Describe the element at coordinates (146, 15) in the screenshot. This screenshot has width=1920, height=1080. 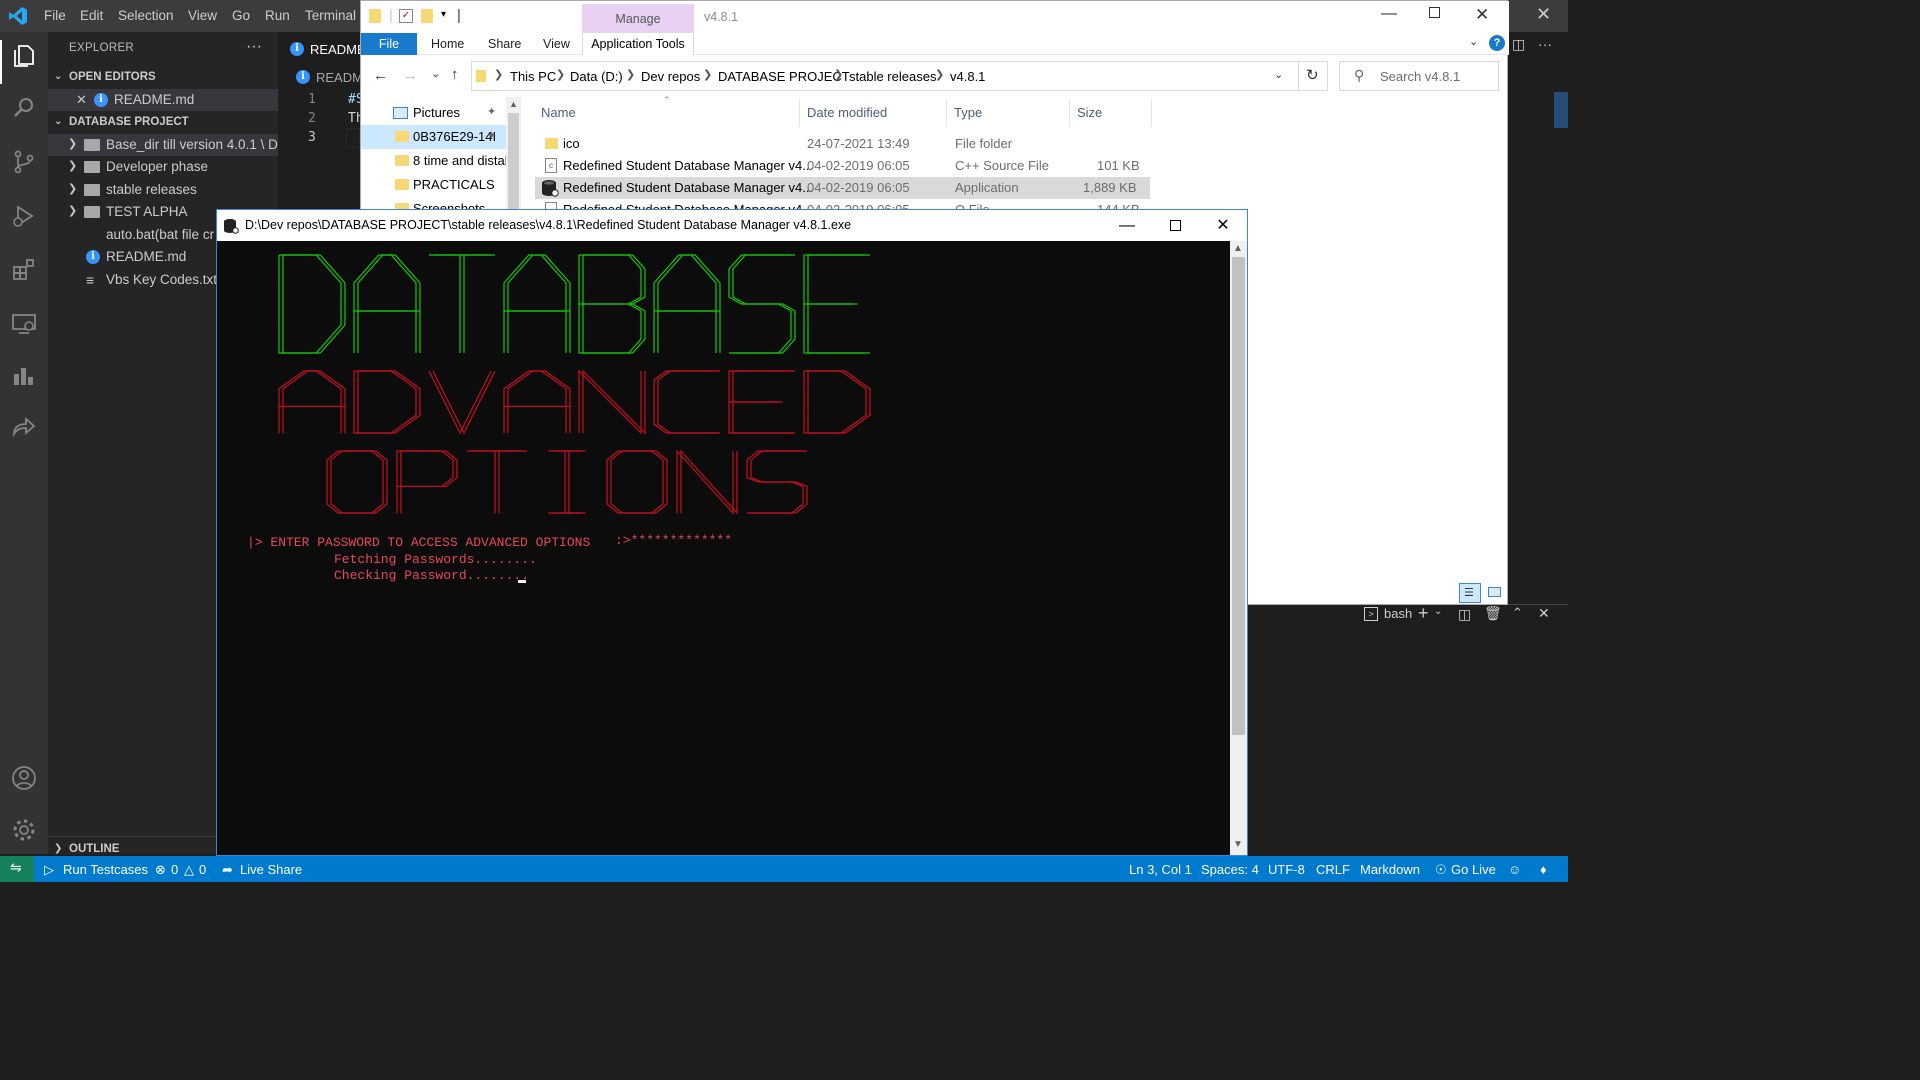
I see `menu-selection: Selection` at that location.